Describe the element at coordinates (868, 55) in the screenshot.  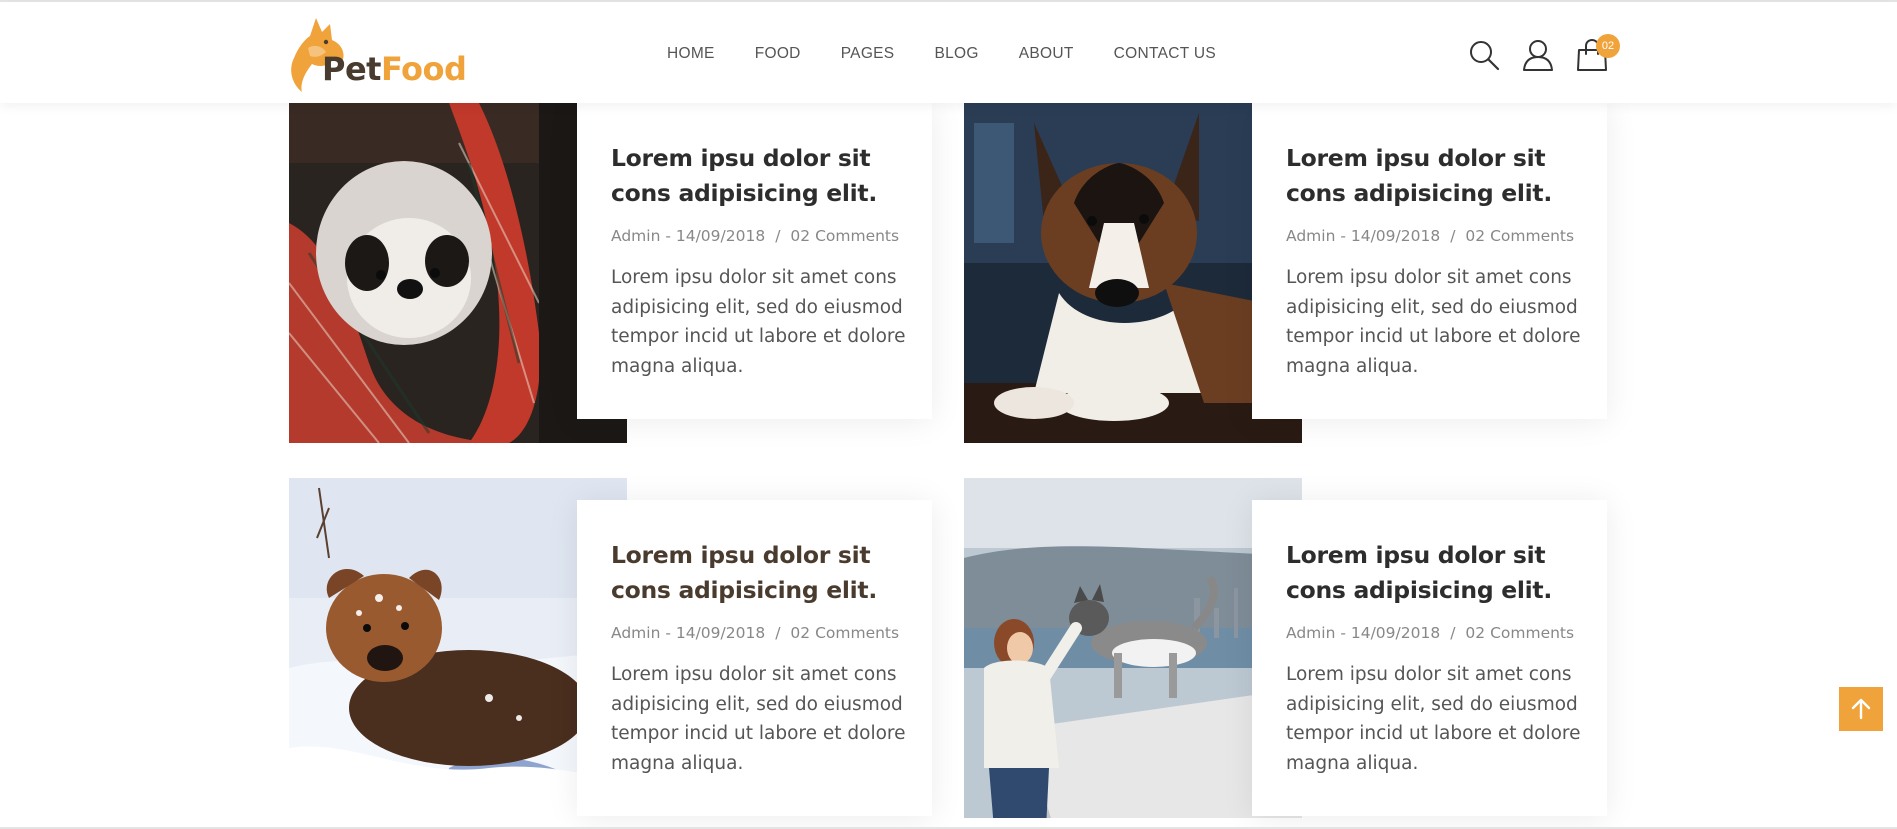
I see `nav-pages: PAGES` at that location.